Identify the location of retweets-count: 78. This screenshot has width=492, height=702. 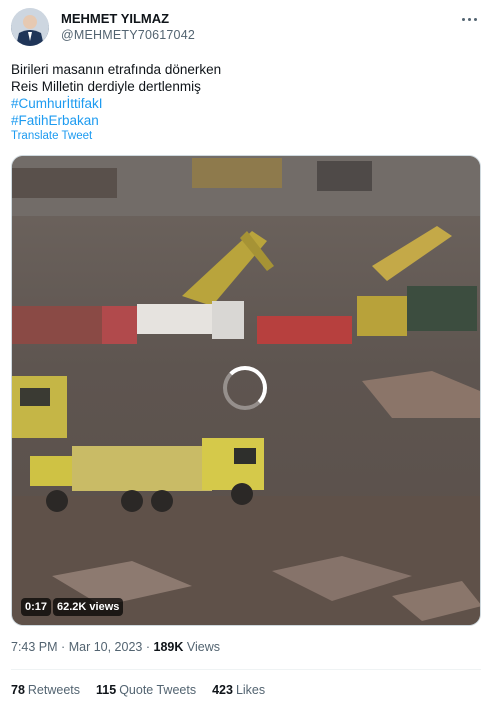
(18, 690).